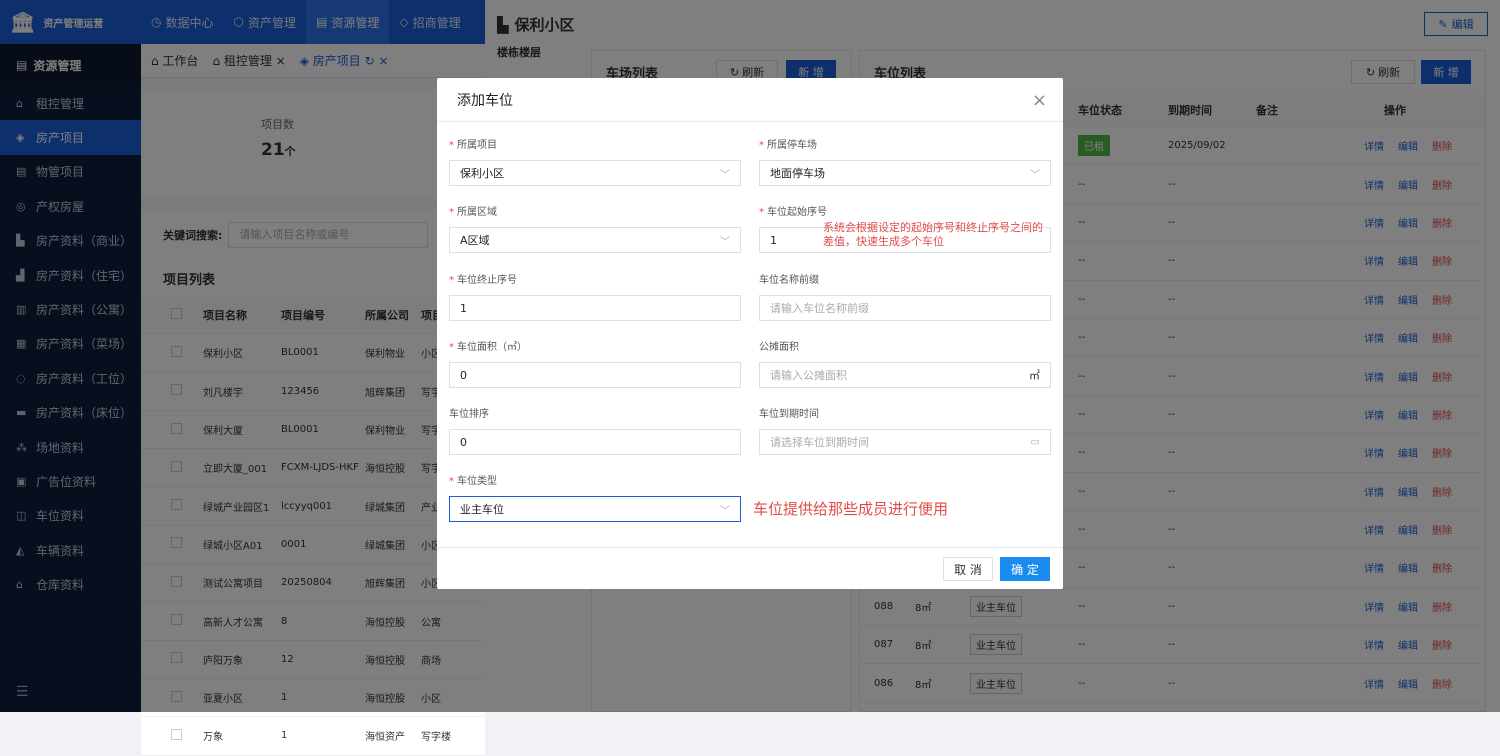 This screenshot has width=1500, height=756. Describe the element at coordinates (482, 173) in the screenshot. I see `select-value: 保利小区` at that location.